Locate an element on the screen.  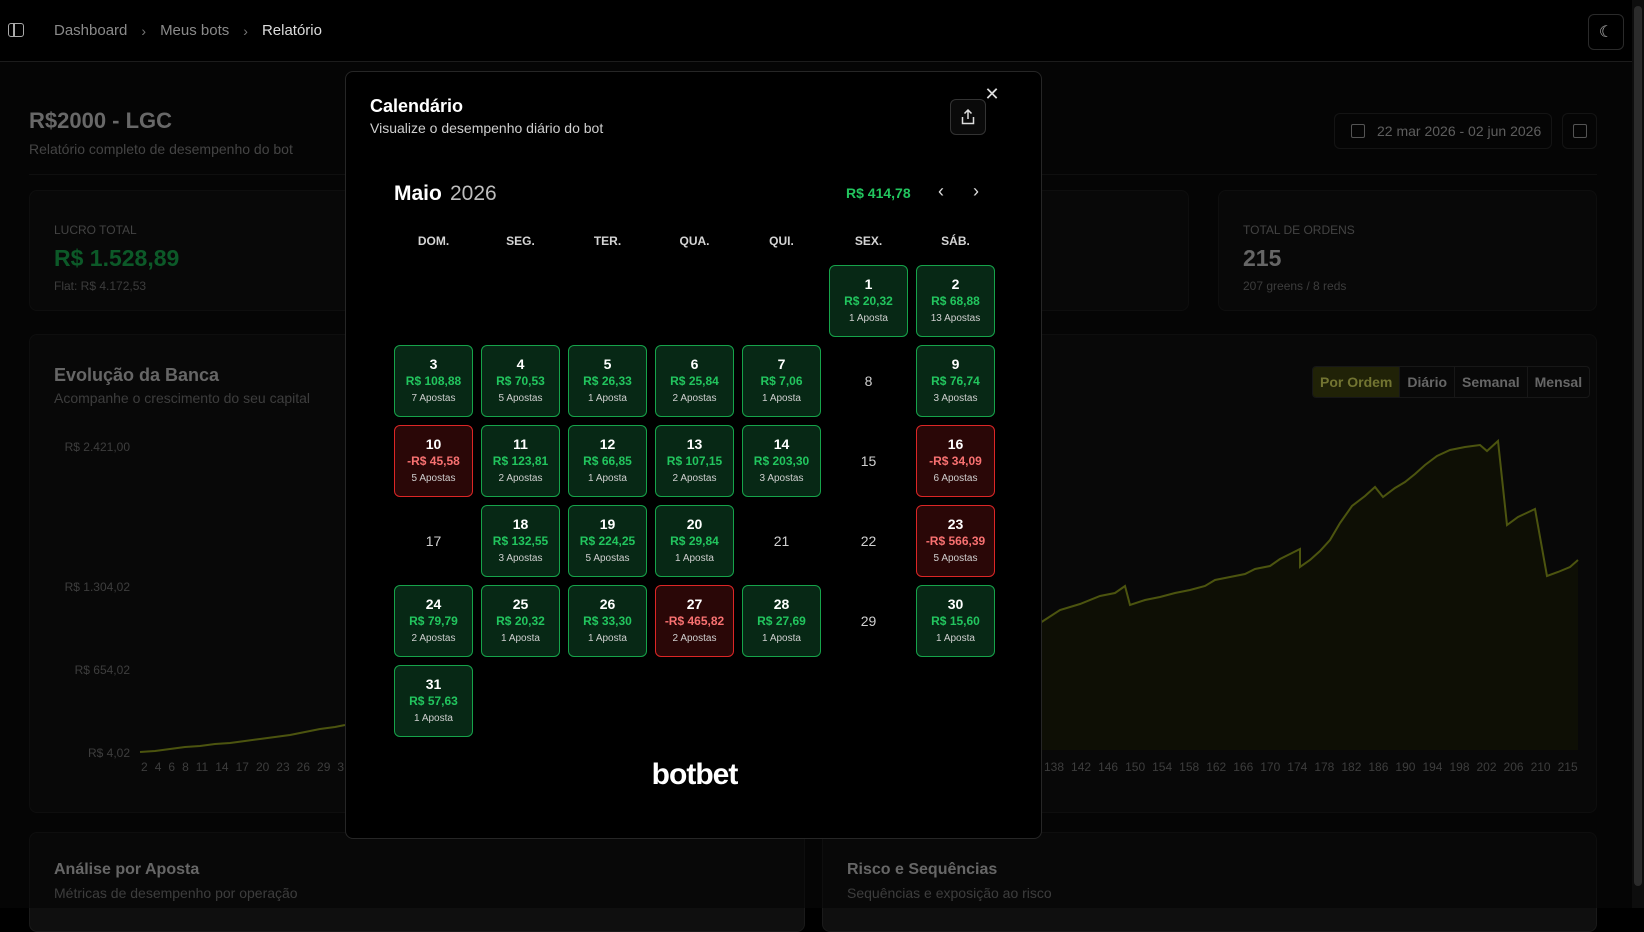
day-cell-16: 16 -R$ 34,09 6 Apostas is located at coordinates (955, 461).